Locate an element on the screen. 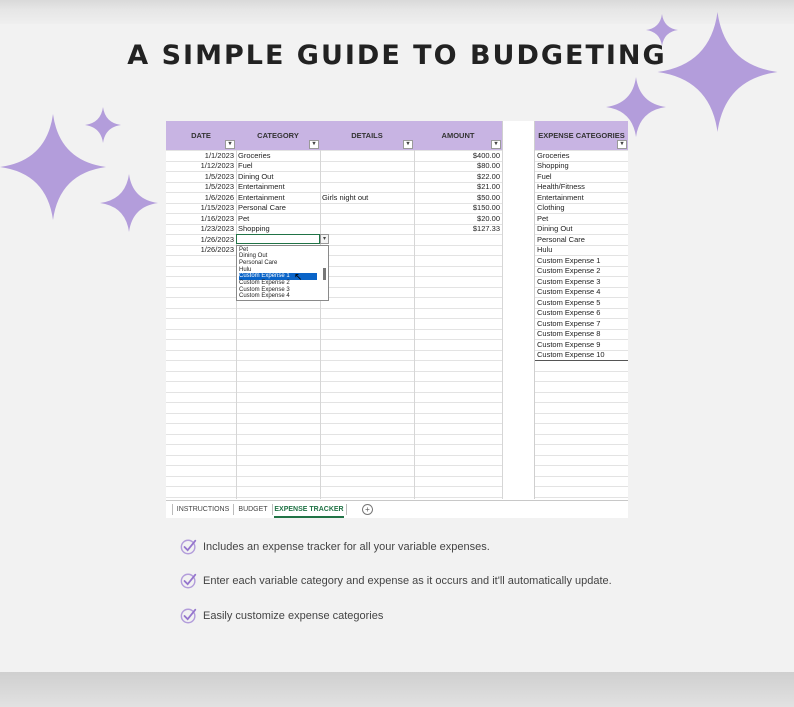 The image size is (794, 707). sheet-tabs-bar: INSTRUCTIONS BUDGET EXPENSE TRACKER + is located at coordinates (397, 509).